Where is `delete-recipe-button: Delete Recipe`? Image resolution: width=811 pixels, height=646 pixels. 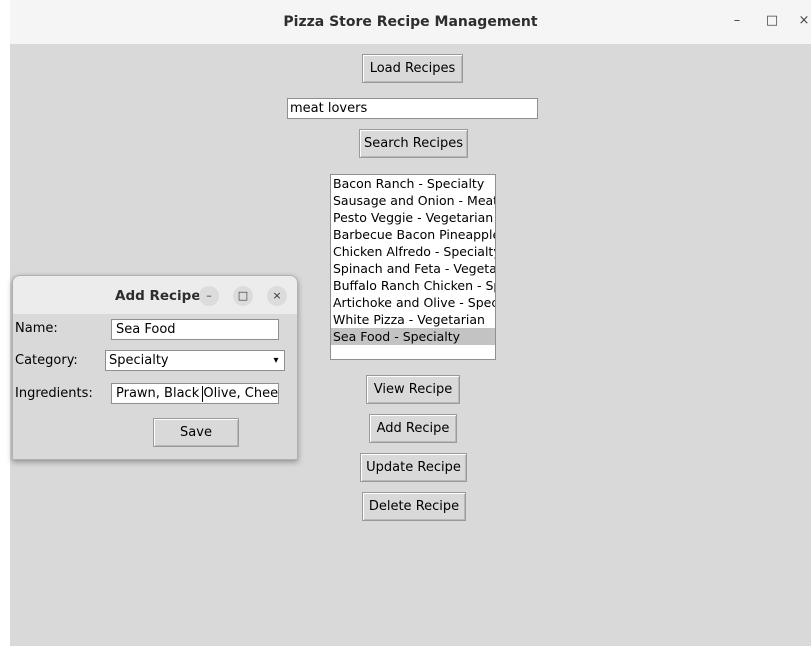
delete-recipe-button: Delete Recipe is located at coordinates (414, 506).